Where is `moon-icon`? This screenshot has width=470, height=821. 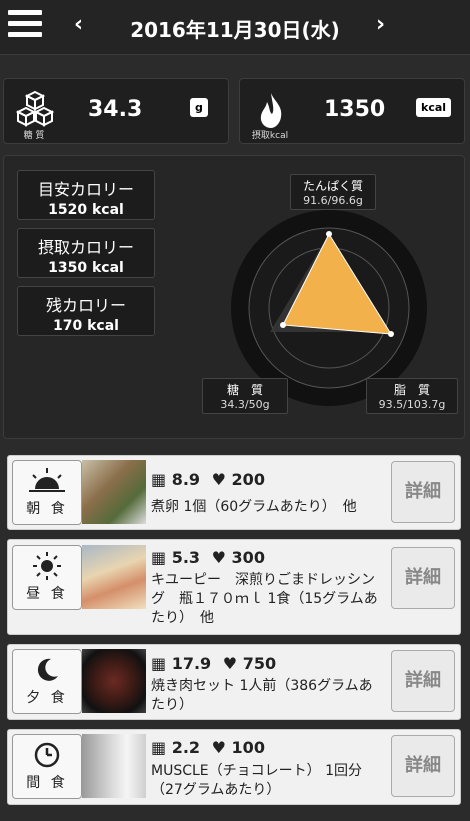 moon-icon is located at coordinates (47, 669).